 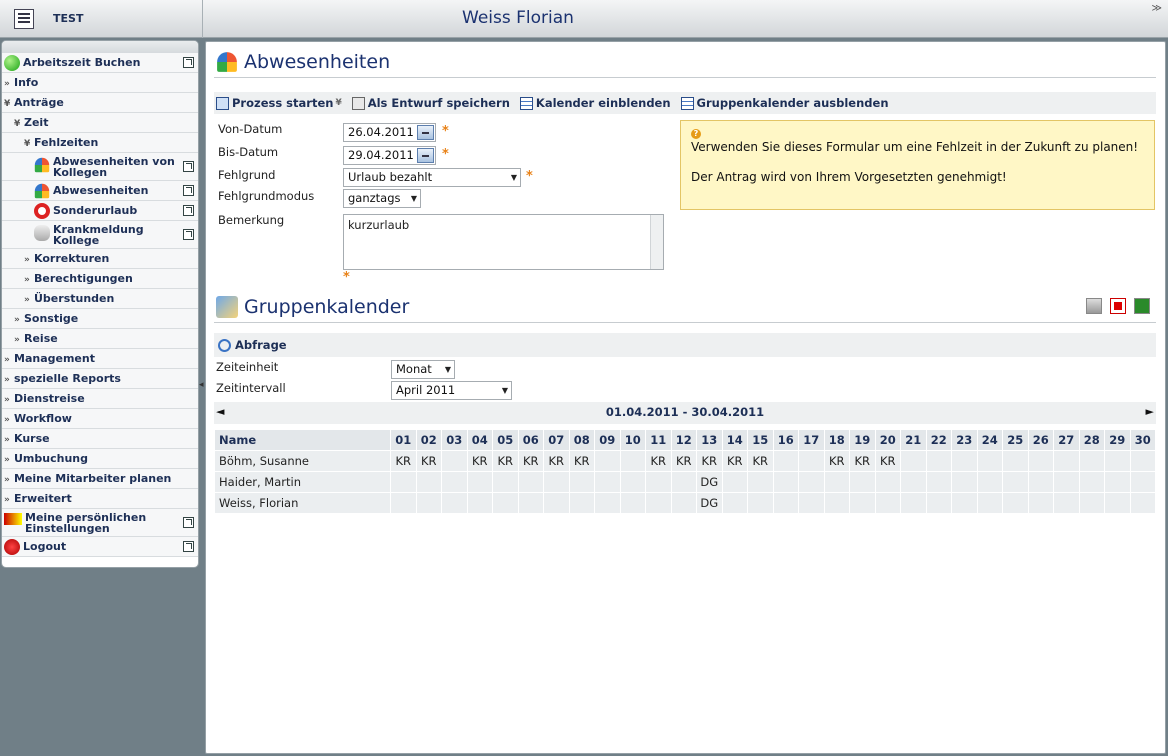 I want to click on sidebar-item-arbeitszeit: Arbeitszeit Buchen, so click(x=100, y=63).